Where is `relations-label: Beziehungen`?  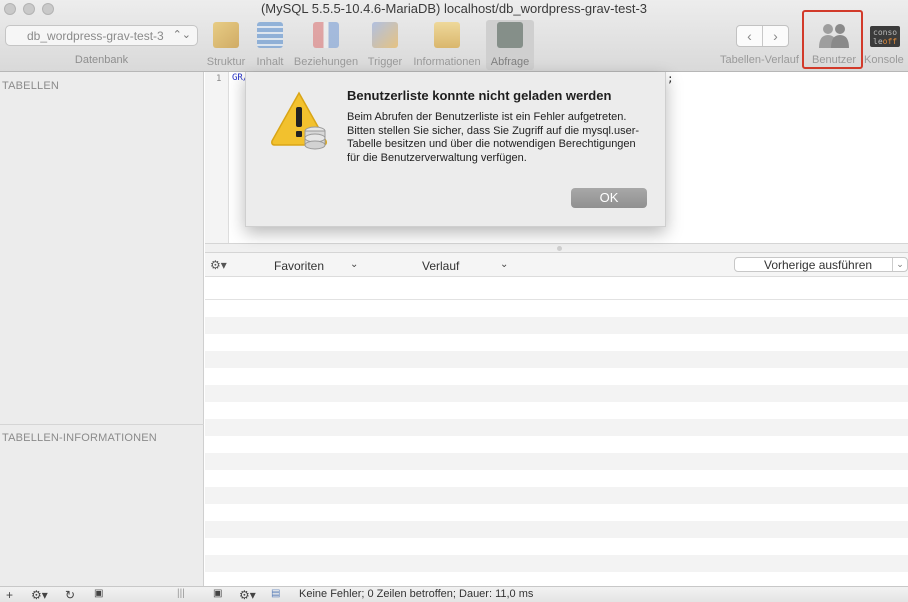 relations-label: Beziehungen is located at coordinates (326, 62).